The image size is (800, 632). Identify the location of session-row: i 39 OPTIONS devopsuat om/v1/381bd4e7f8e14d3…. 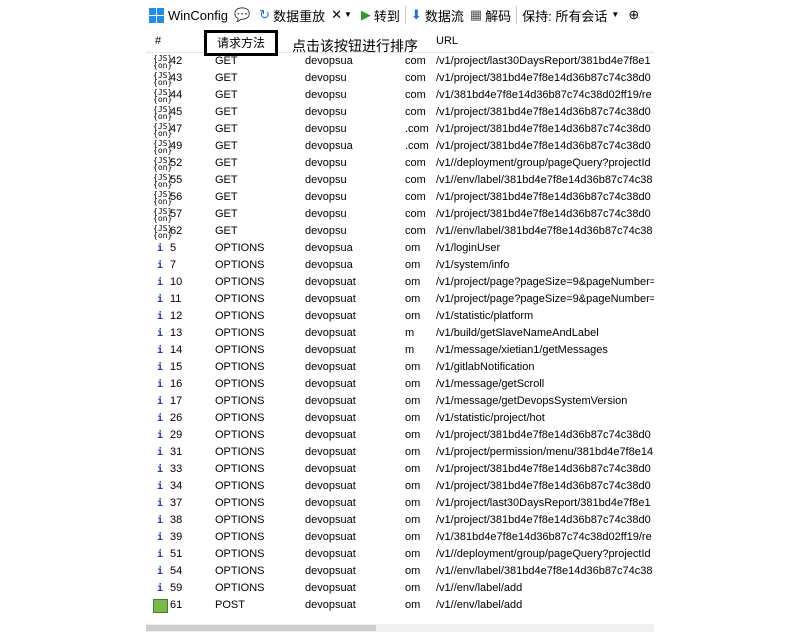
(400, 537).